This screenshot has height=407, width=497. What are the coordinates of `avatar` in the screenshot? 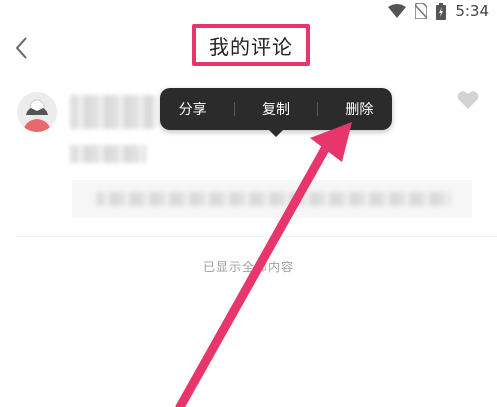 It's located at (37, 112).